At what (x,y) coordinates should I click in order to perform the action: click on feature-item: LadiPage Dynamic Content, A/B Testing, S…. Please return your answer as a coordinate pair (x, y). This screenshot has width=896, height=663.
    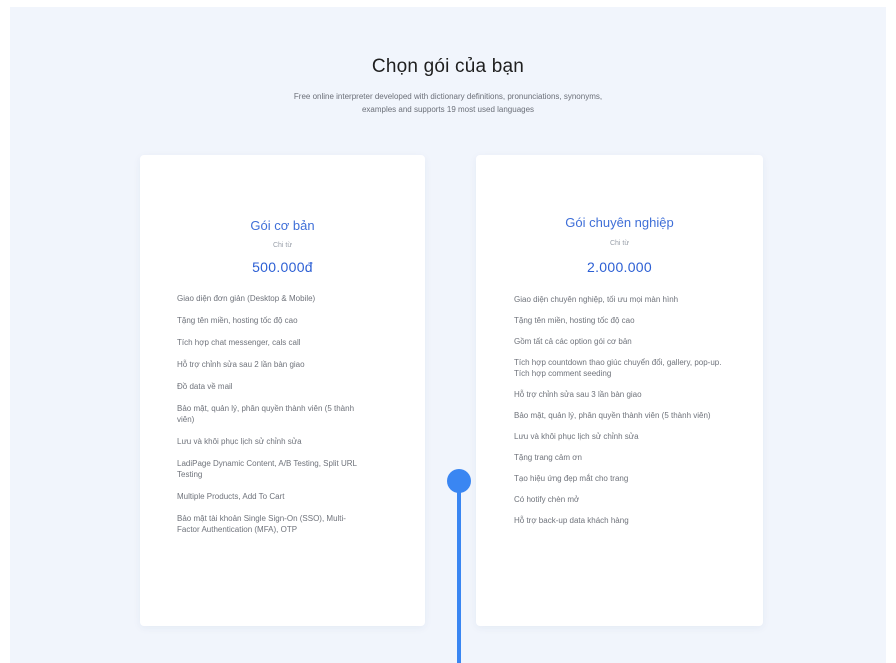
    Looking at the image, I should click on (267, 469).